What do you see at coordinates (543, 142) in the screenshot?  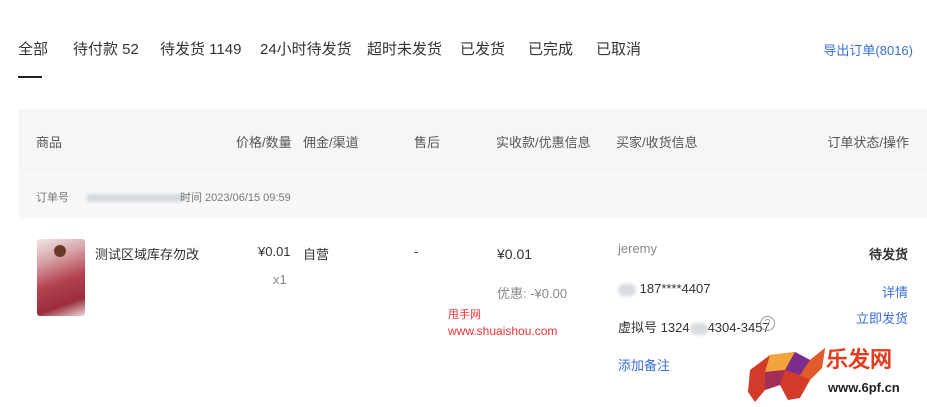 I see `col-payment-discount: 实收款/优惠信息` at bounding box center [543, 142].